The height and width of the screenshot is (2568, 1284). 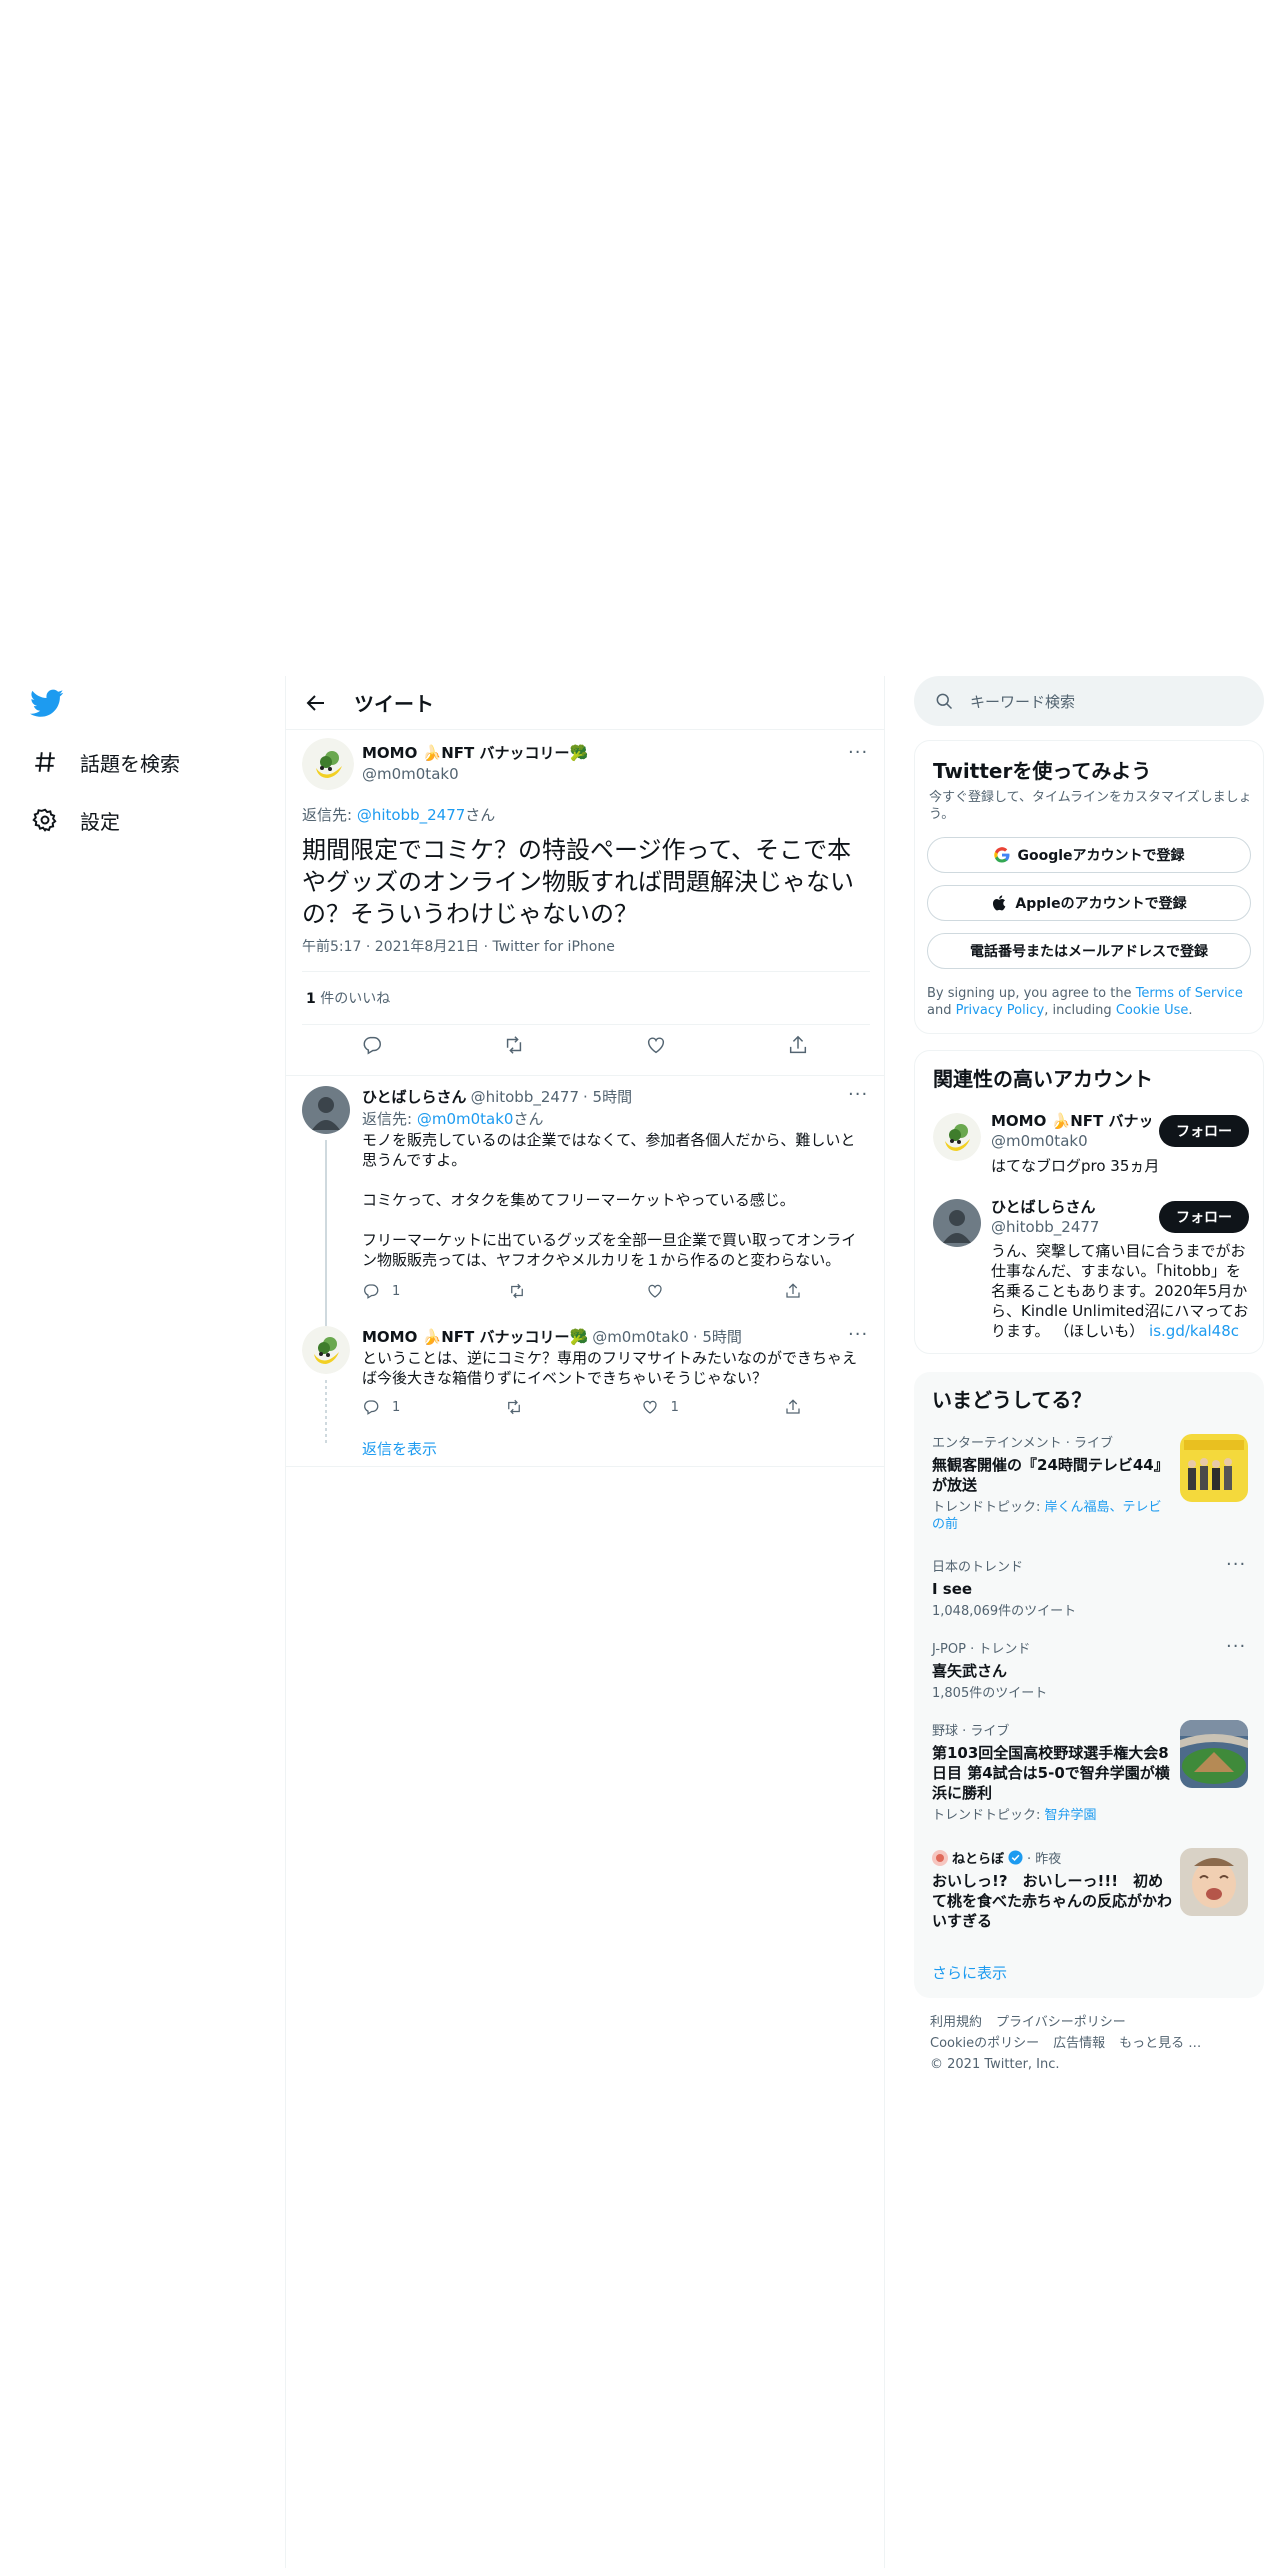 What do you see at coordinates (799, 1046) in the screenshot?
I see `share-icon` at bounding box center [799, 1046].